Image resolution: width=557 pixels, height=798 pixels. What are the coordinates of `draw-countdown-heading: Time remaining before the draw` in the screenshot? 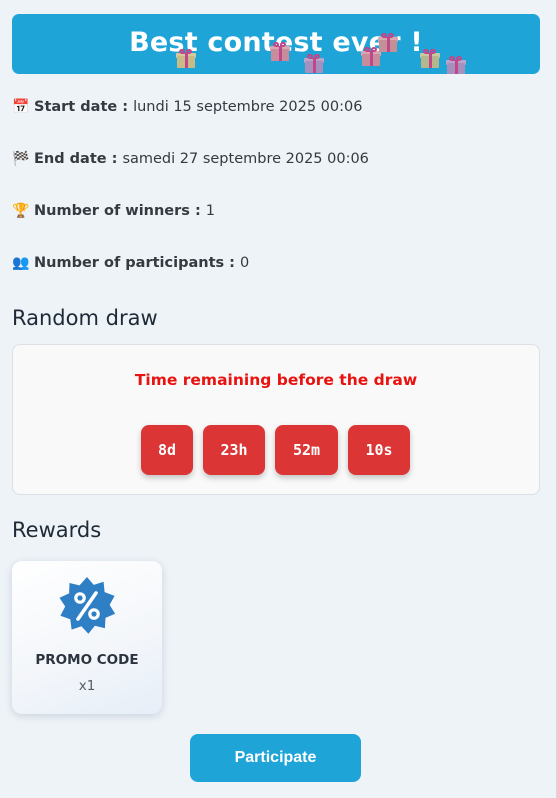 It's located at (276, 380).